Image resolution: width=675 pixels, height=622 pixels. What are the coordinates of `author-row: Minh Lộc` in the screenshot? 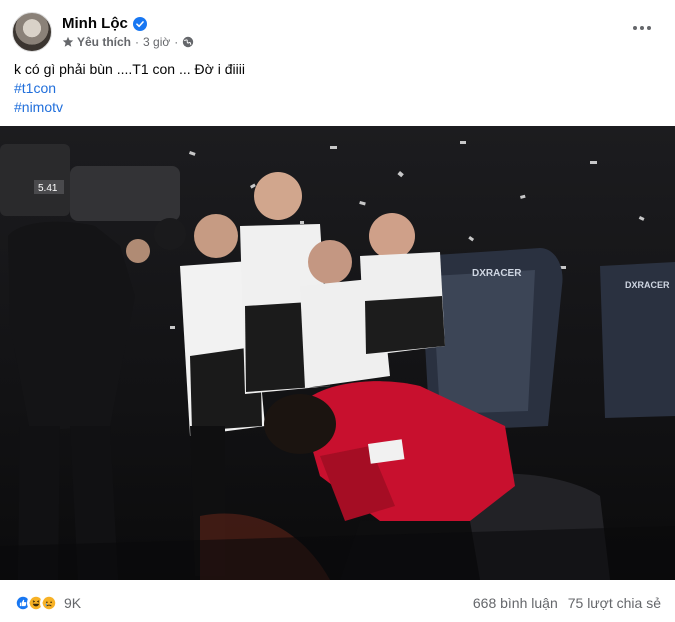 It's located at (128, 23).